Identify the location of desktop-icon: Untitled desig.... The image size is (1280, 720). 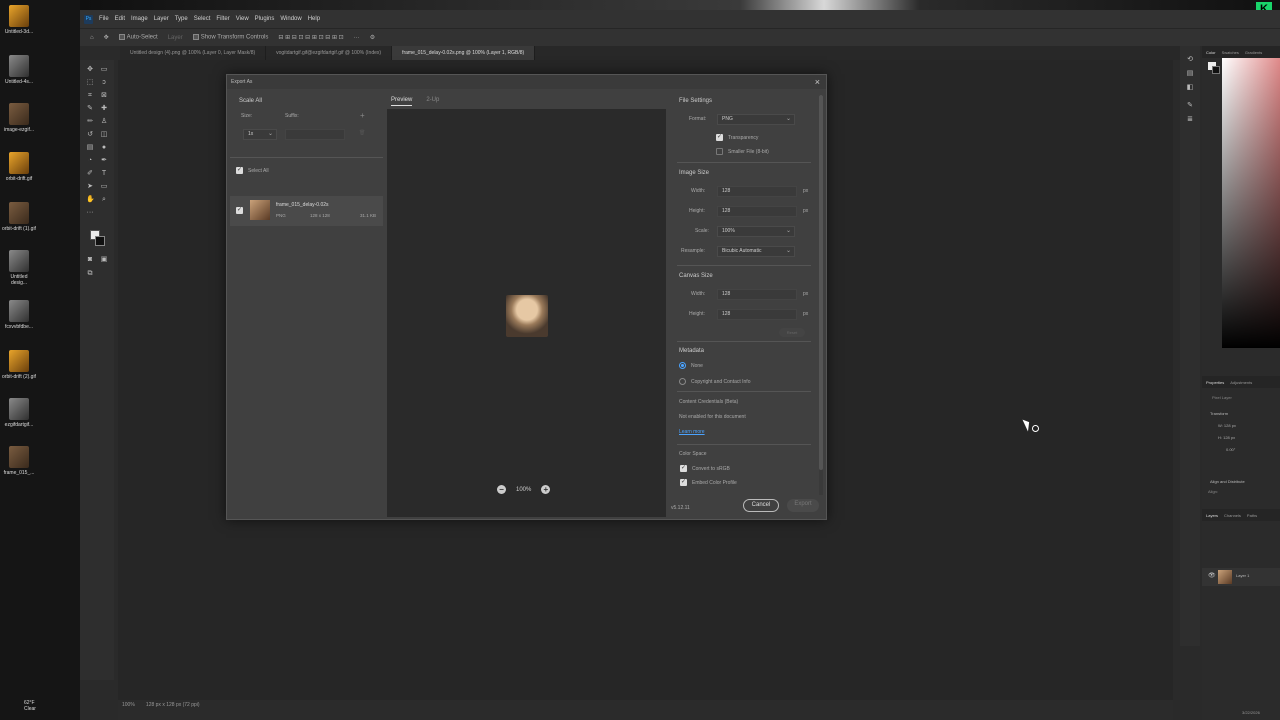
(19, 268).